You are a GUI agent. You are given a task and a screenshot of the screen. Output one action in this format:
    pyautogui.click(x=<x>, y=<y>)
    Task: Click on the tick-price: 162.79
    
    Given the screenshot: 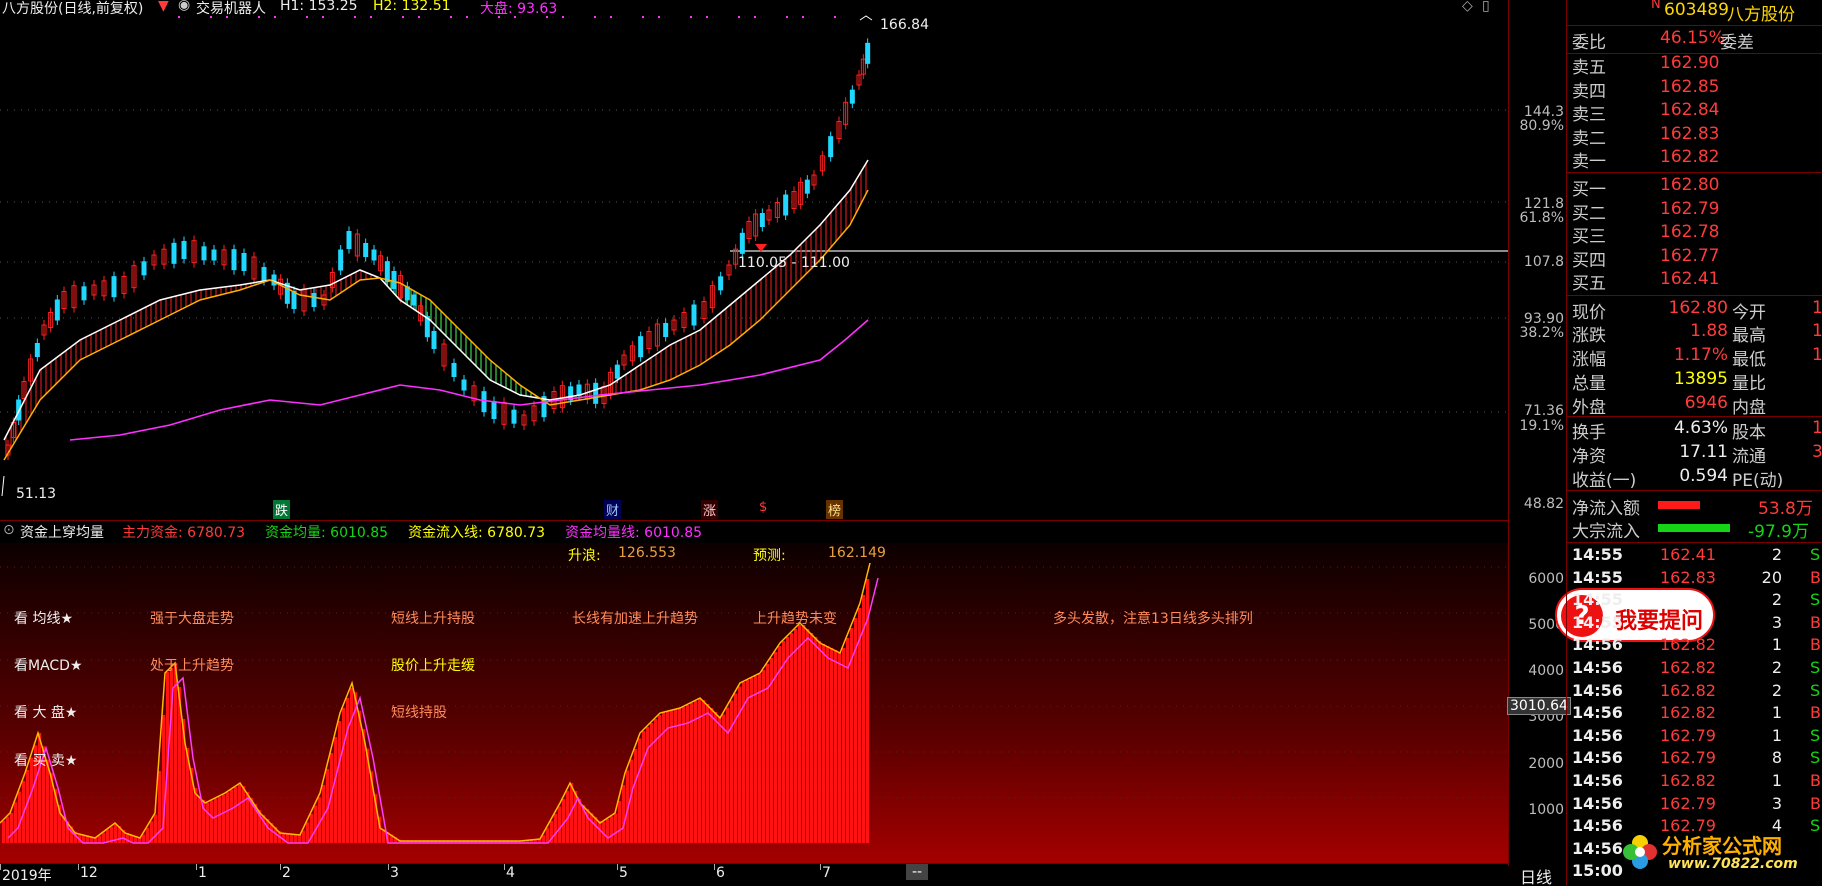 What is the action you would take?
    pyautogui.click(x=1688, y=803)
    